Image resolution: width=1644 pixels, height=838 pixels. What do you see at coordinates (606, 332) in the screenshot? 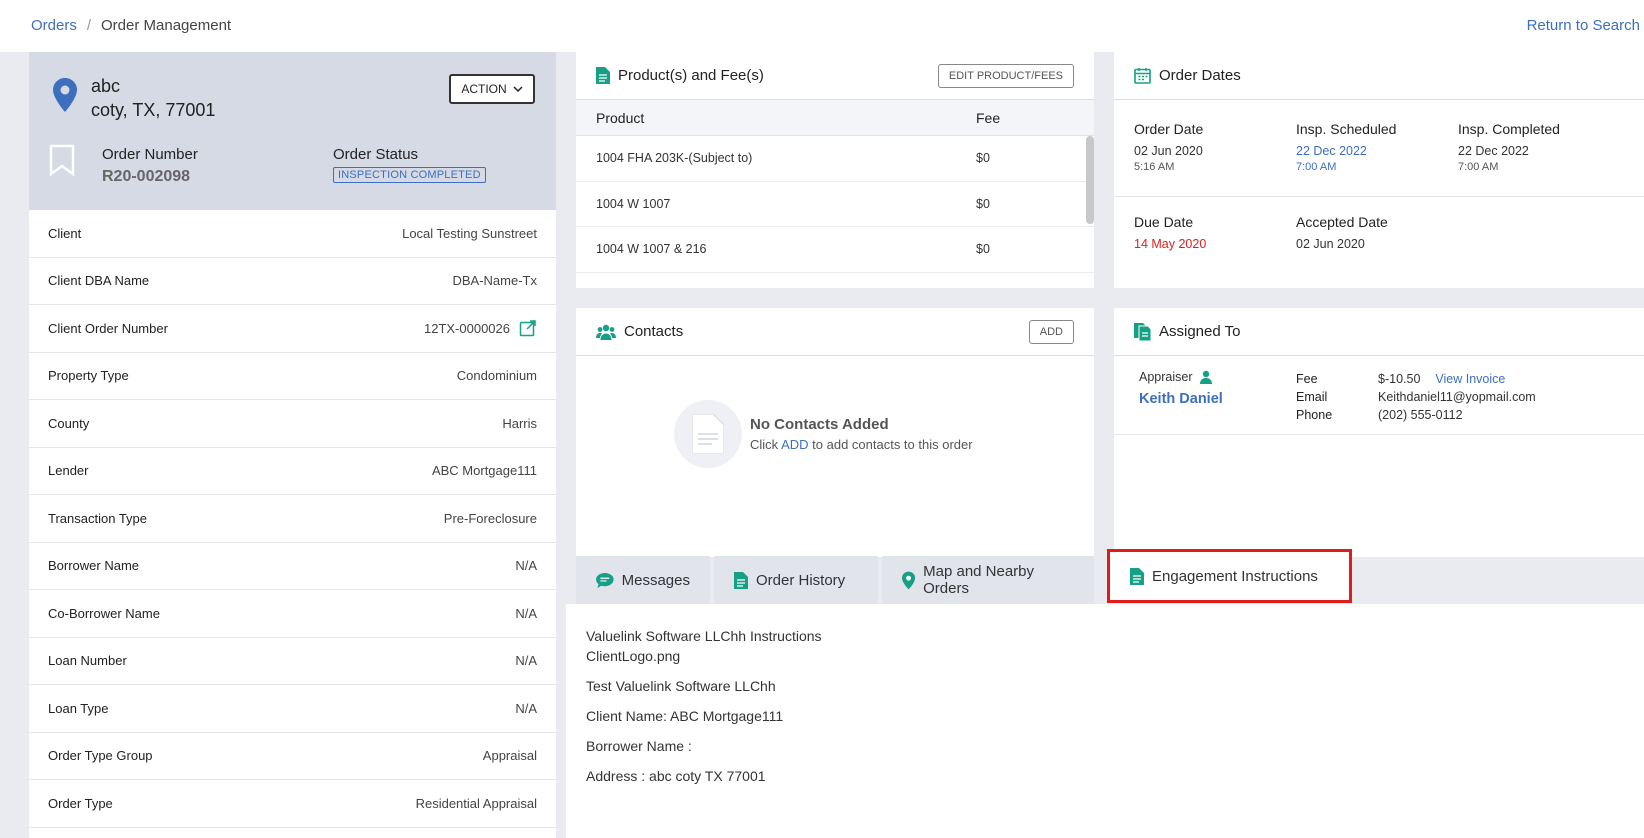
I see `users-icon` at bounding box center [606, 332].